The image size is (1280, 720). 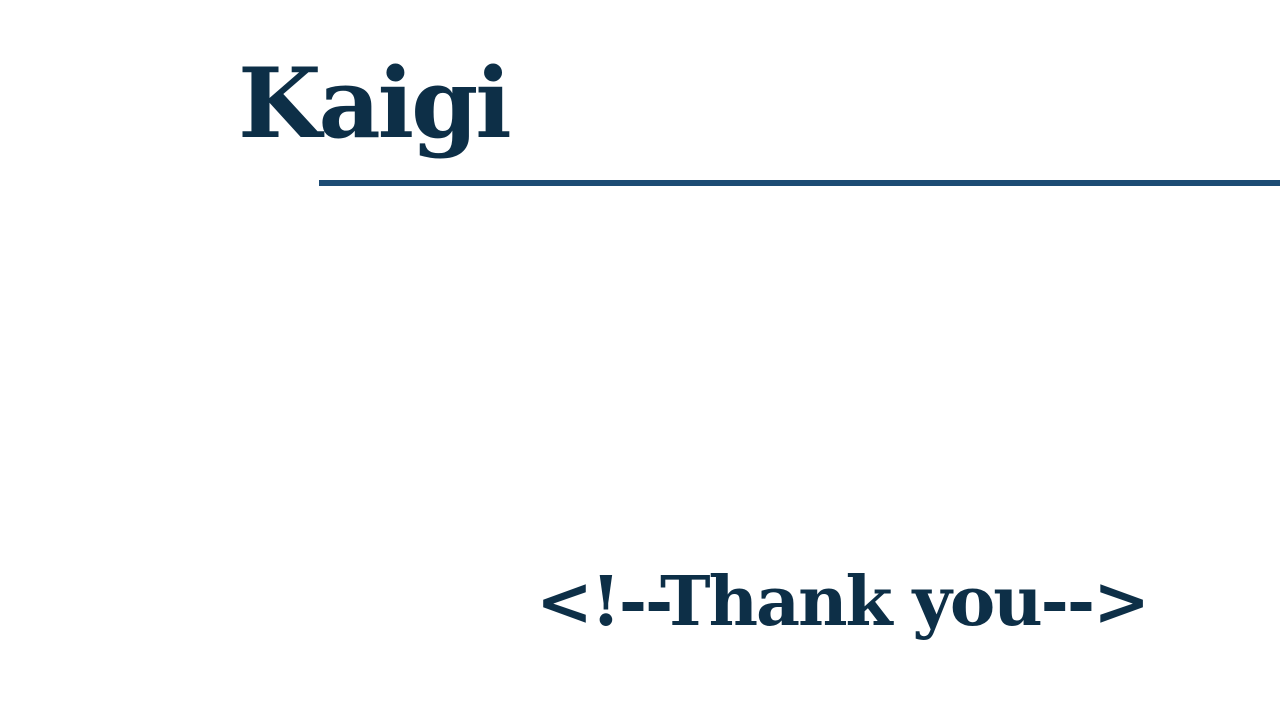 I want to click on closing-message: <!--Thank you-->, so click(x=843, y=602).